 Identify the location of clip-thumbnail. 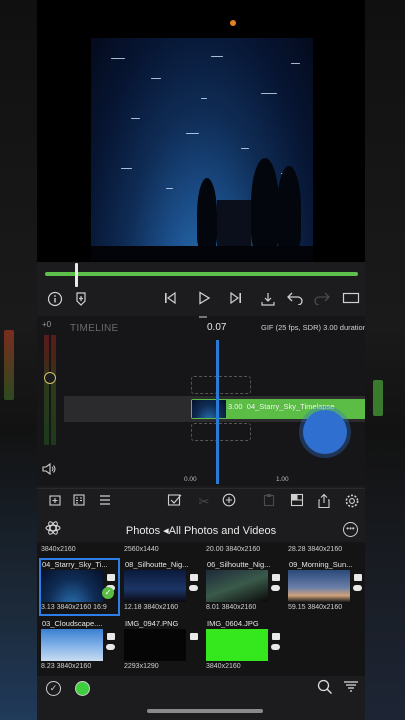
(209, 409).